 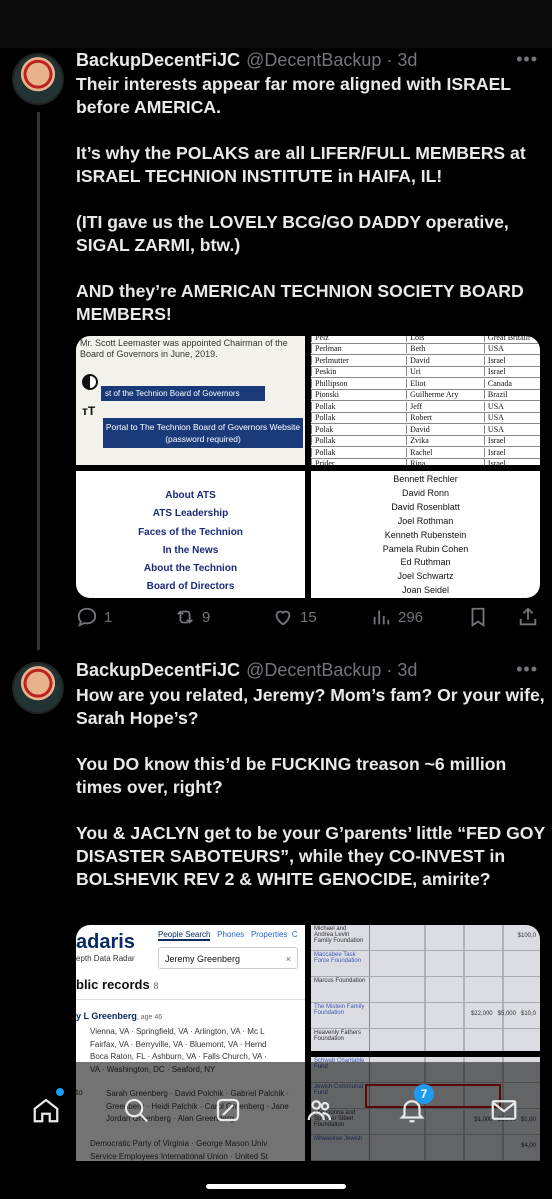 I want to click on table-row: Perlman Beth USA, so click(x=425, y=349).